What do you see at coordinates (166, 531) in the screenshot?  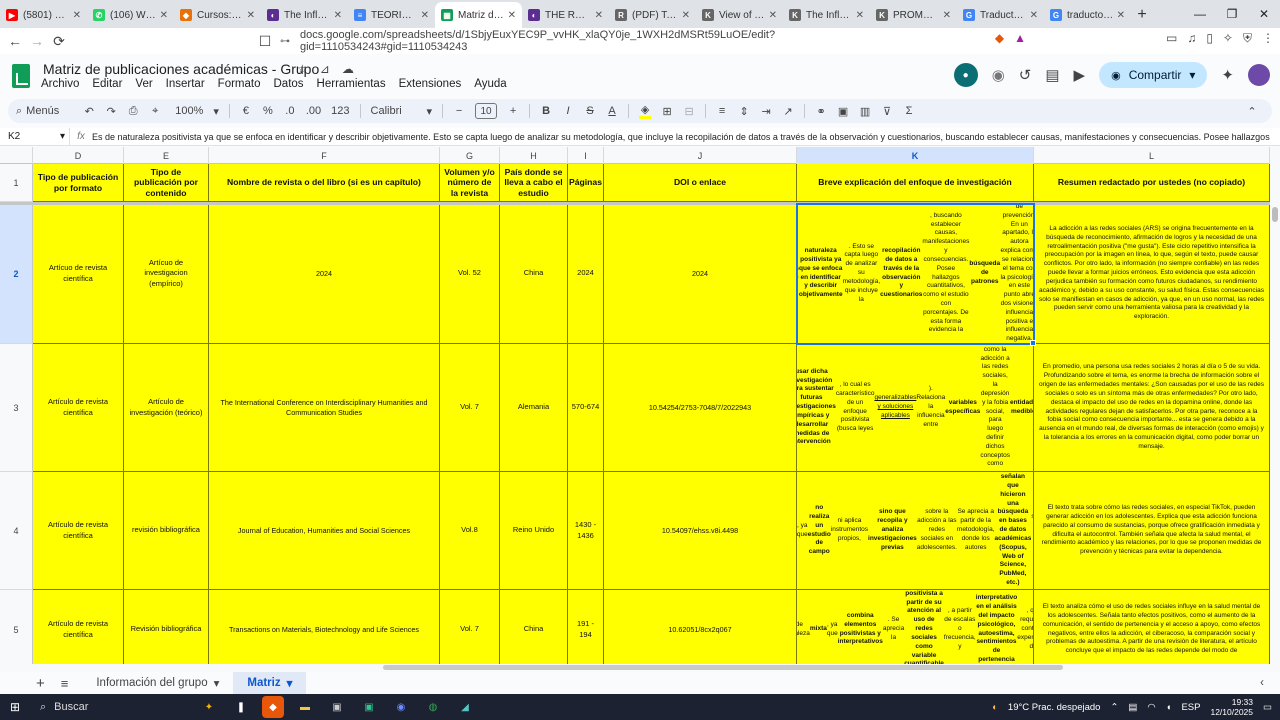 I see `cell-e: revisión bibliográfica` at bounding box center [166, 531].